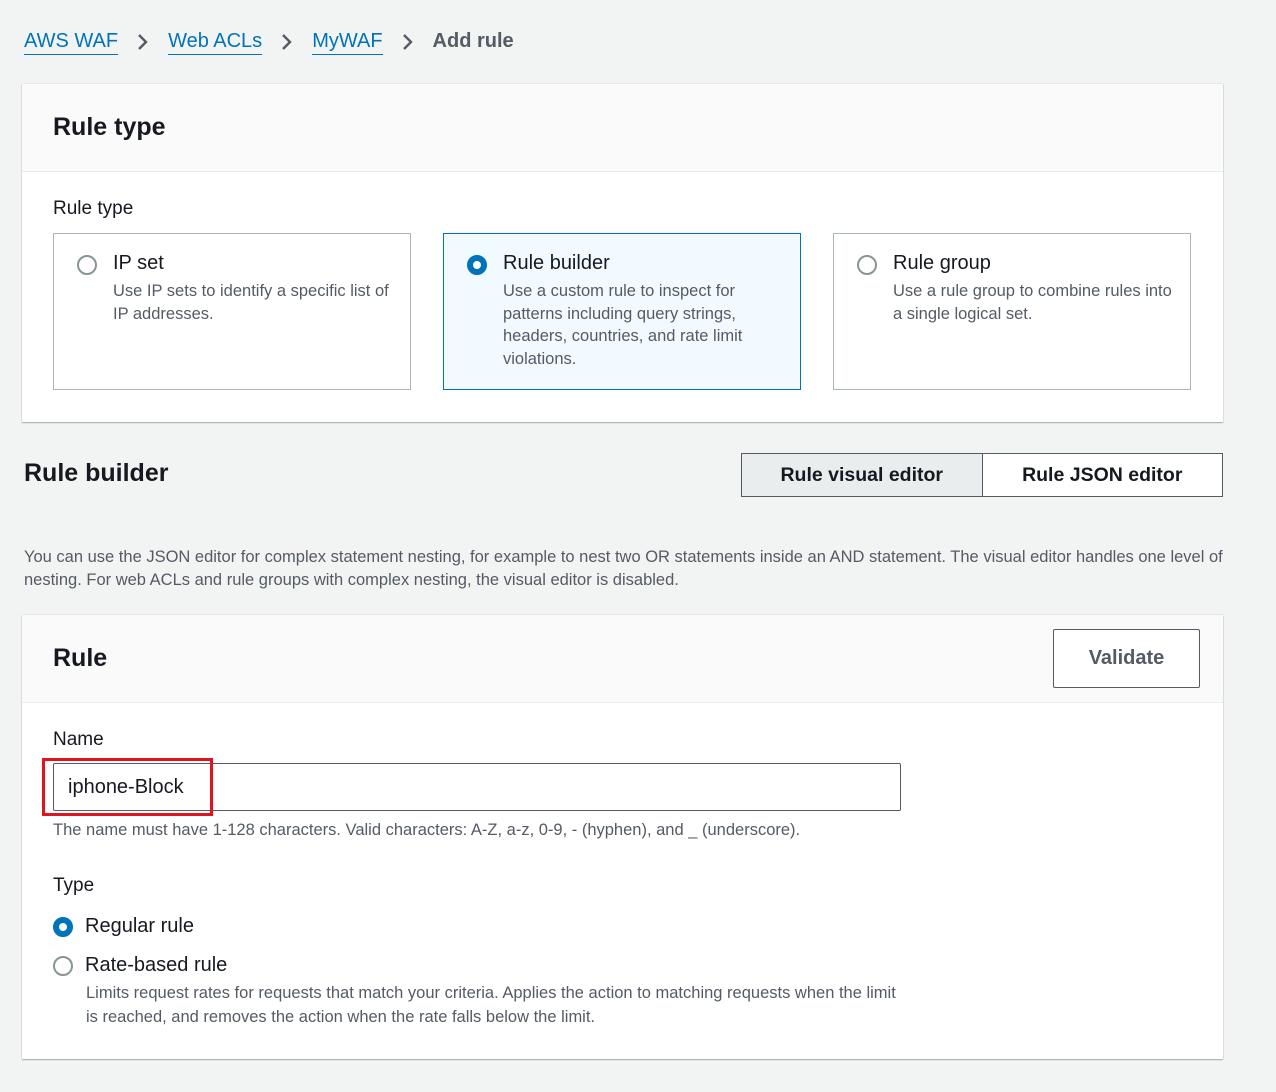  What do you see at coordinates (862, 475) in the screenshot?
I see `rule-visual-editor-tab: Rule visual editor` at bounding box center [862, 475].